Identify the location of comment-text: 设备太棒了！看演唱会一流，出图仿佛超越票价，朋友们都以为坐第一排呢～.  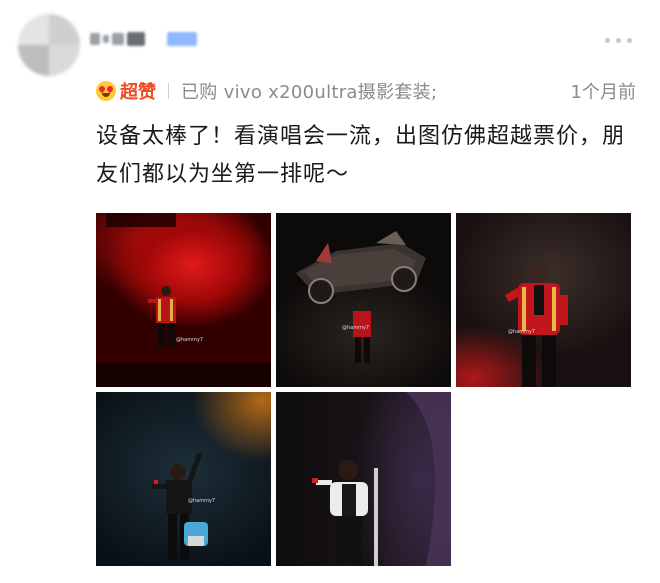
(361, 155).